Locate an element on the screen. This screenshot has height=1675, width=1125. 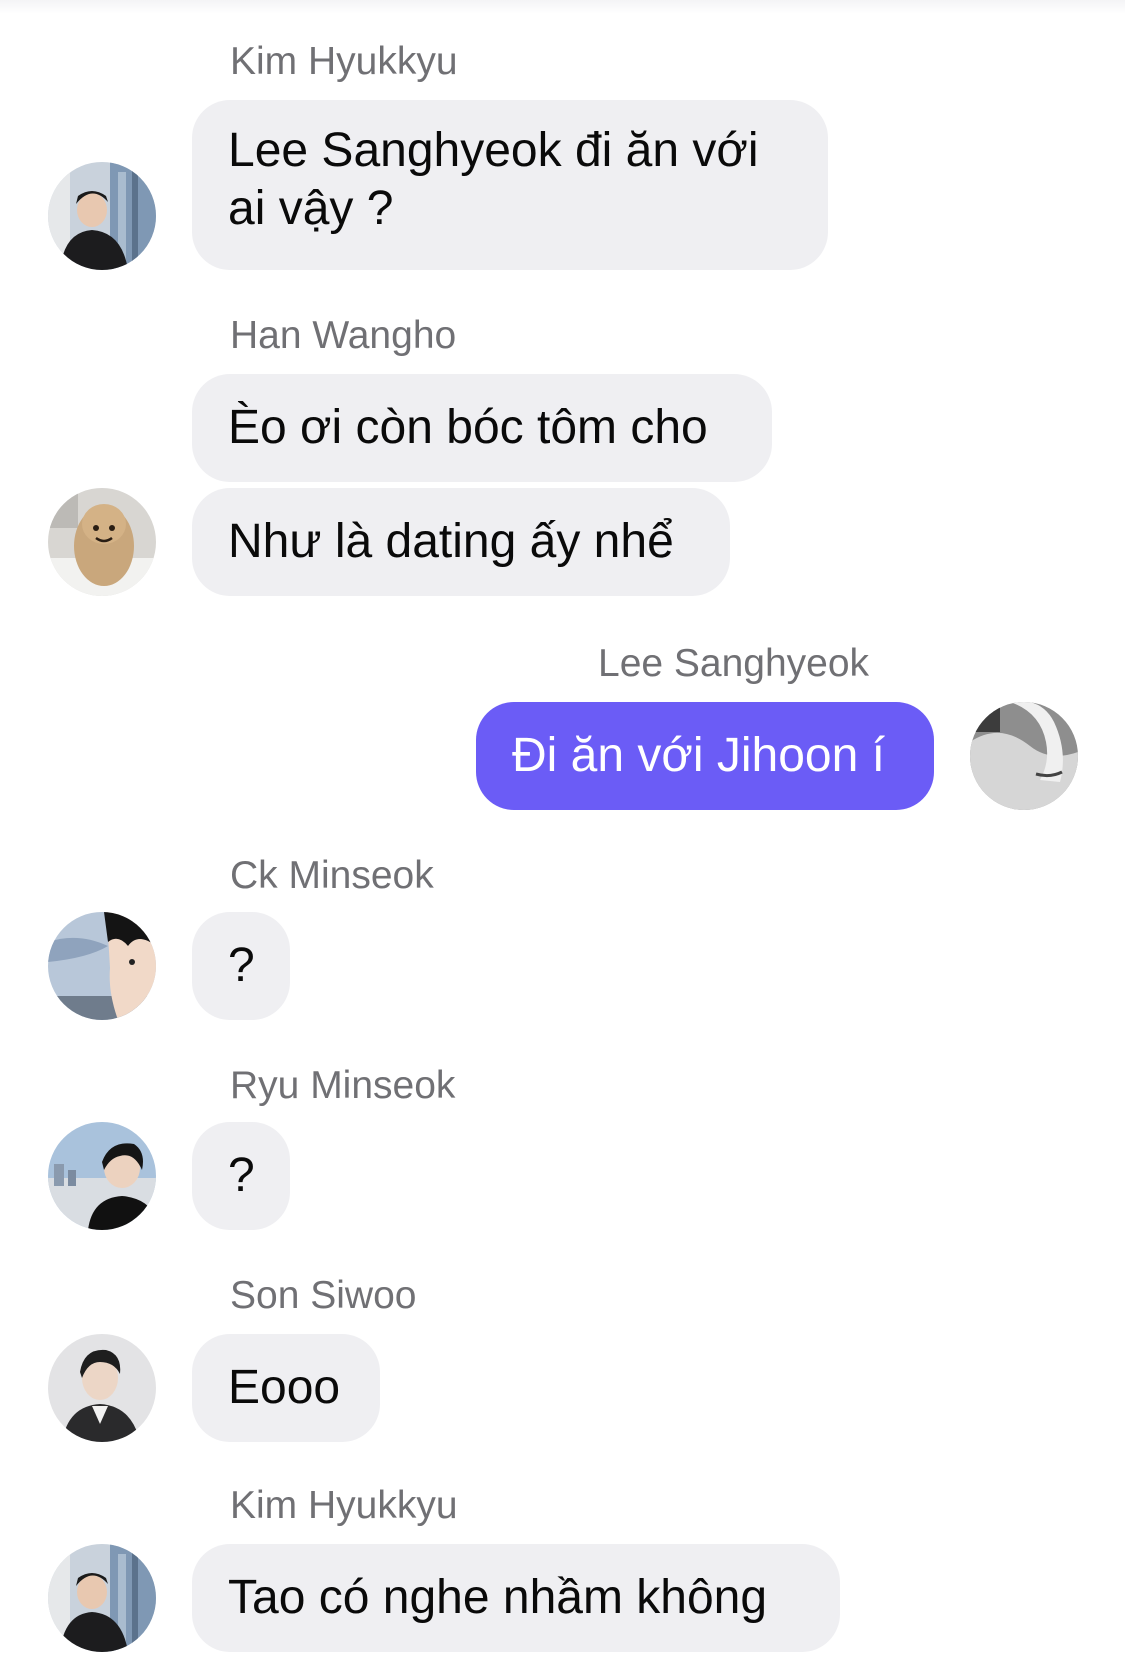
person-portrait-photo-icon is located at coordinates (102, 1388).